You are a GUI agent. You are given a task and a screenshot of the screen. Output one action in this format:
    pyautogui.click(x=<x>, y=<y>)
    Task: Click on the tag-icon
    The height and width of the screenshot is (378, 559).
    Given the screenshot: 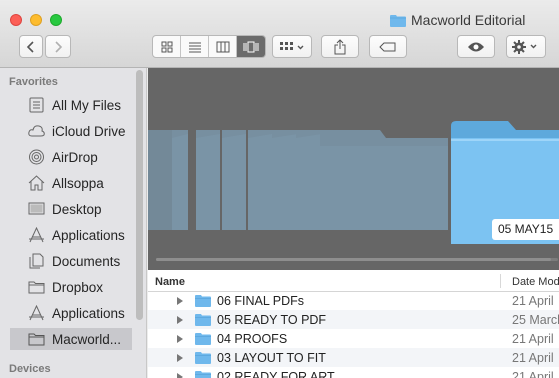 What is the action you would take?
    pyautogui.click(x=387, y=46)
    